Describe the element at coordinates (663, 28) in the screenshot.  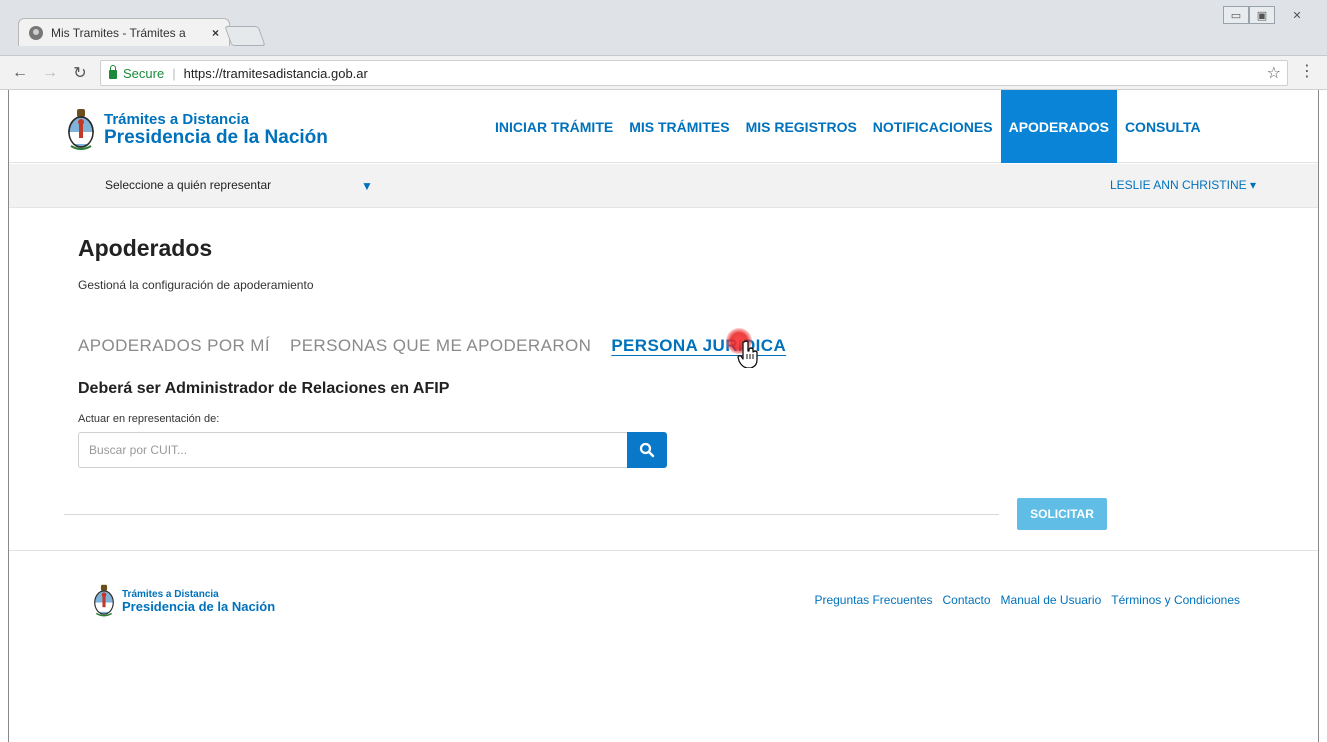
I see `browser-titlebar: Mis Tramites - Trámites a × ▭ ▣ ✕` at that location.